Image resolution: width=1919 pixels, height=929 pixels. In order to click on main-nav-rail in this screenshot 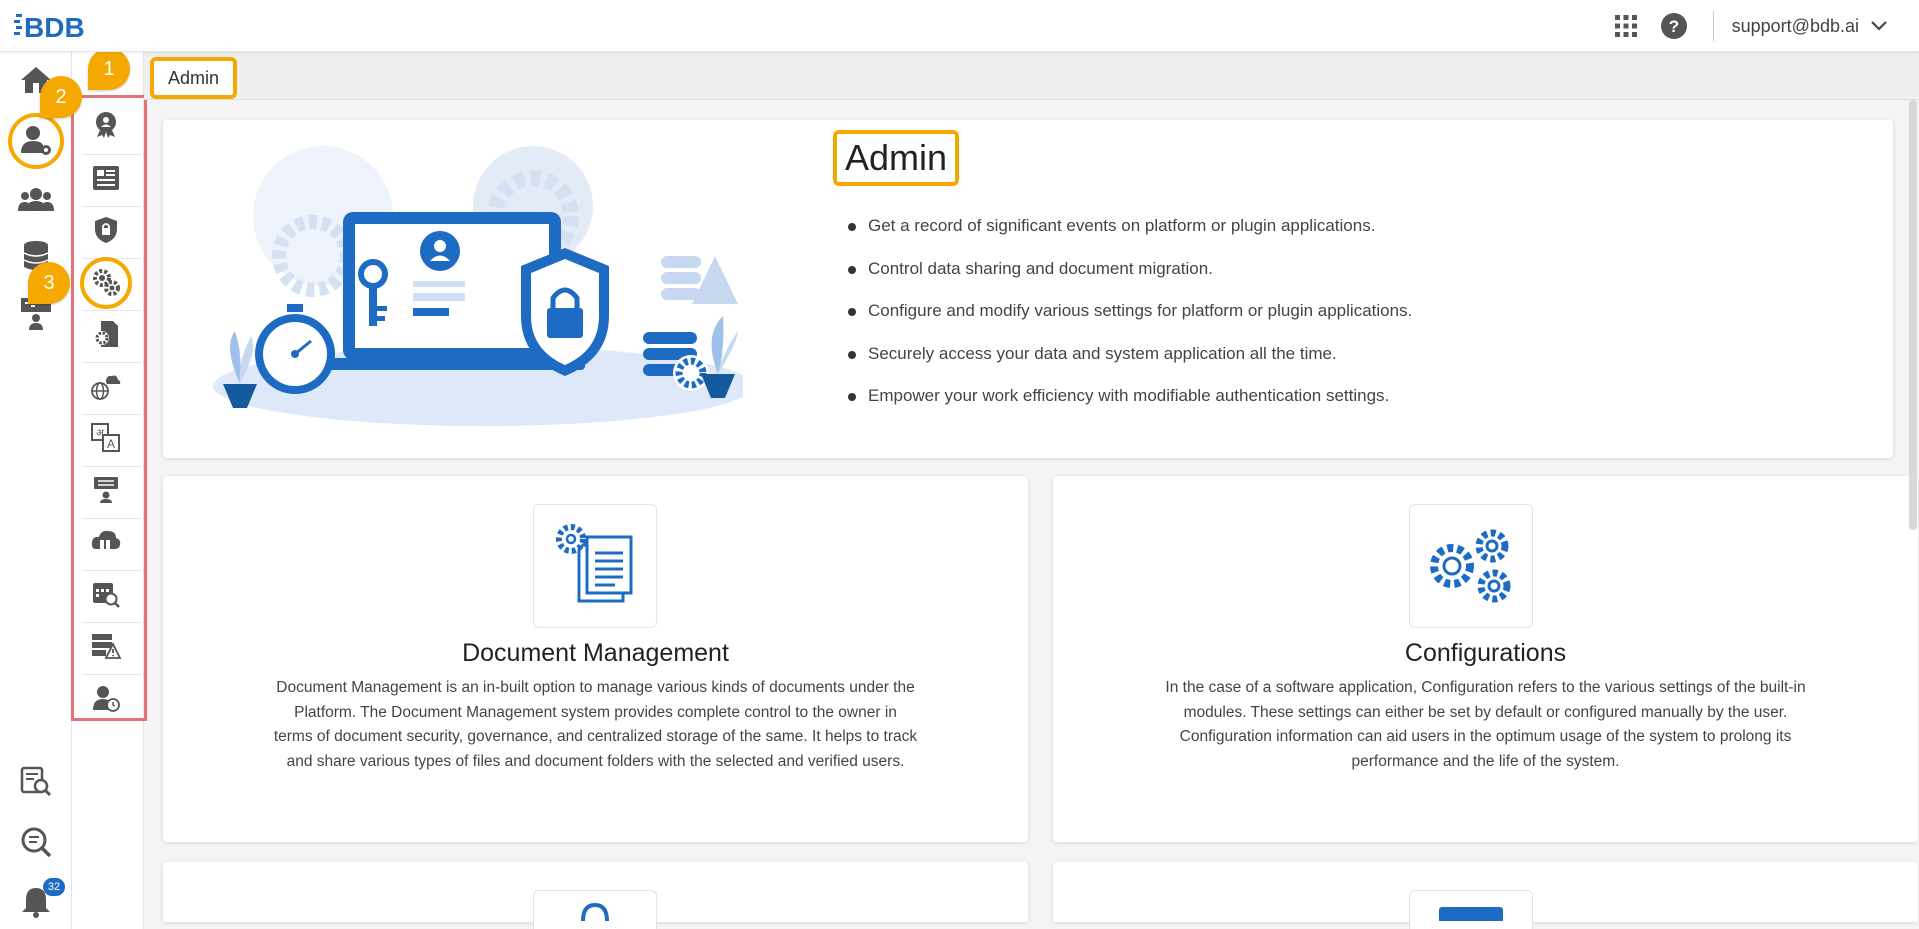, I will do `click(36, 490)`.